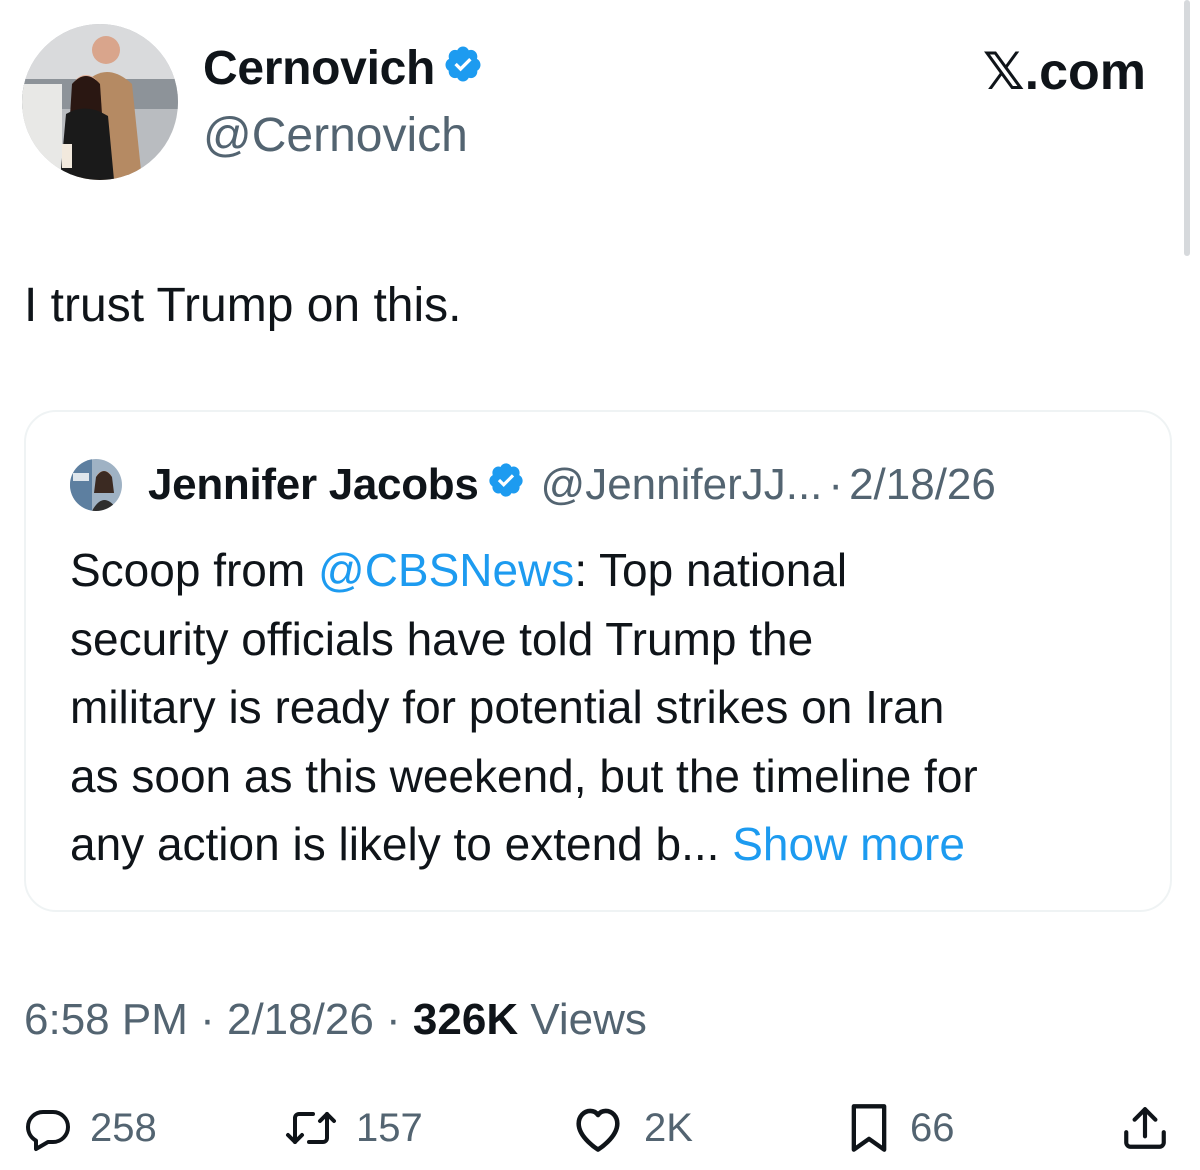 This screenshot has width=1200, height=1170. I want to click on heart-icon, so click(598, 1130).